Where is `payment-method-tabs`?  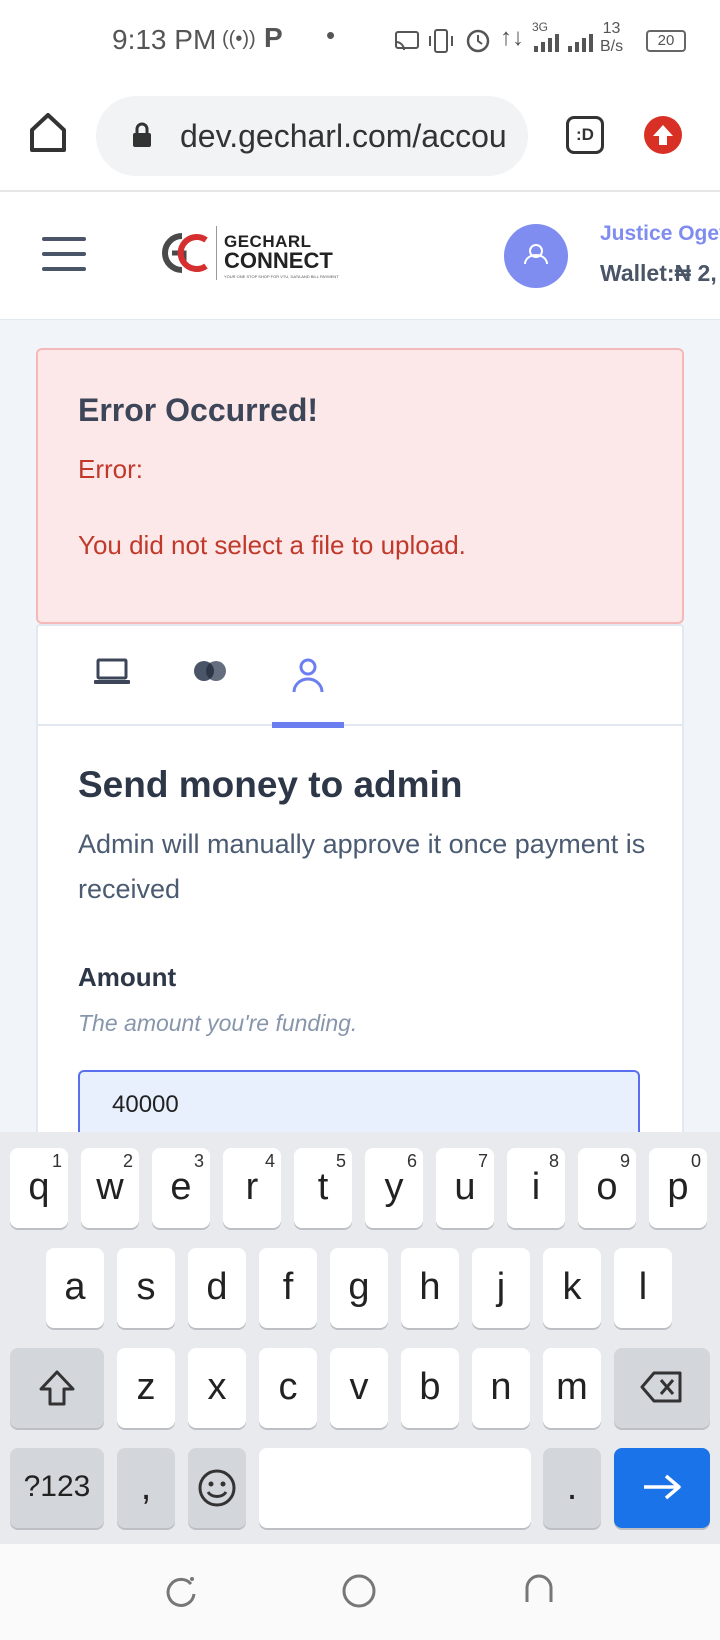
payment-method-tabs is located at coordinates (360, 677).